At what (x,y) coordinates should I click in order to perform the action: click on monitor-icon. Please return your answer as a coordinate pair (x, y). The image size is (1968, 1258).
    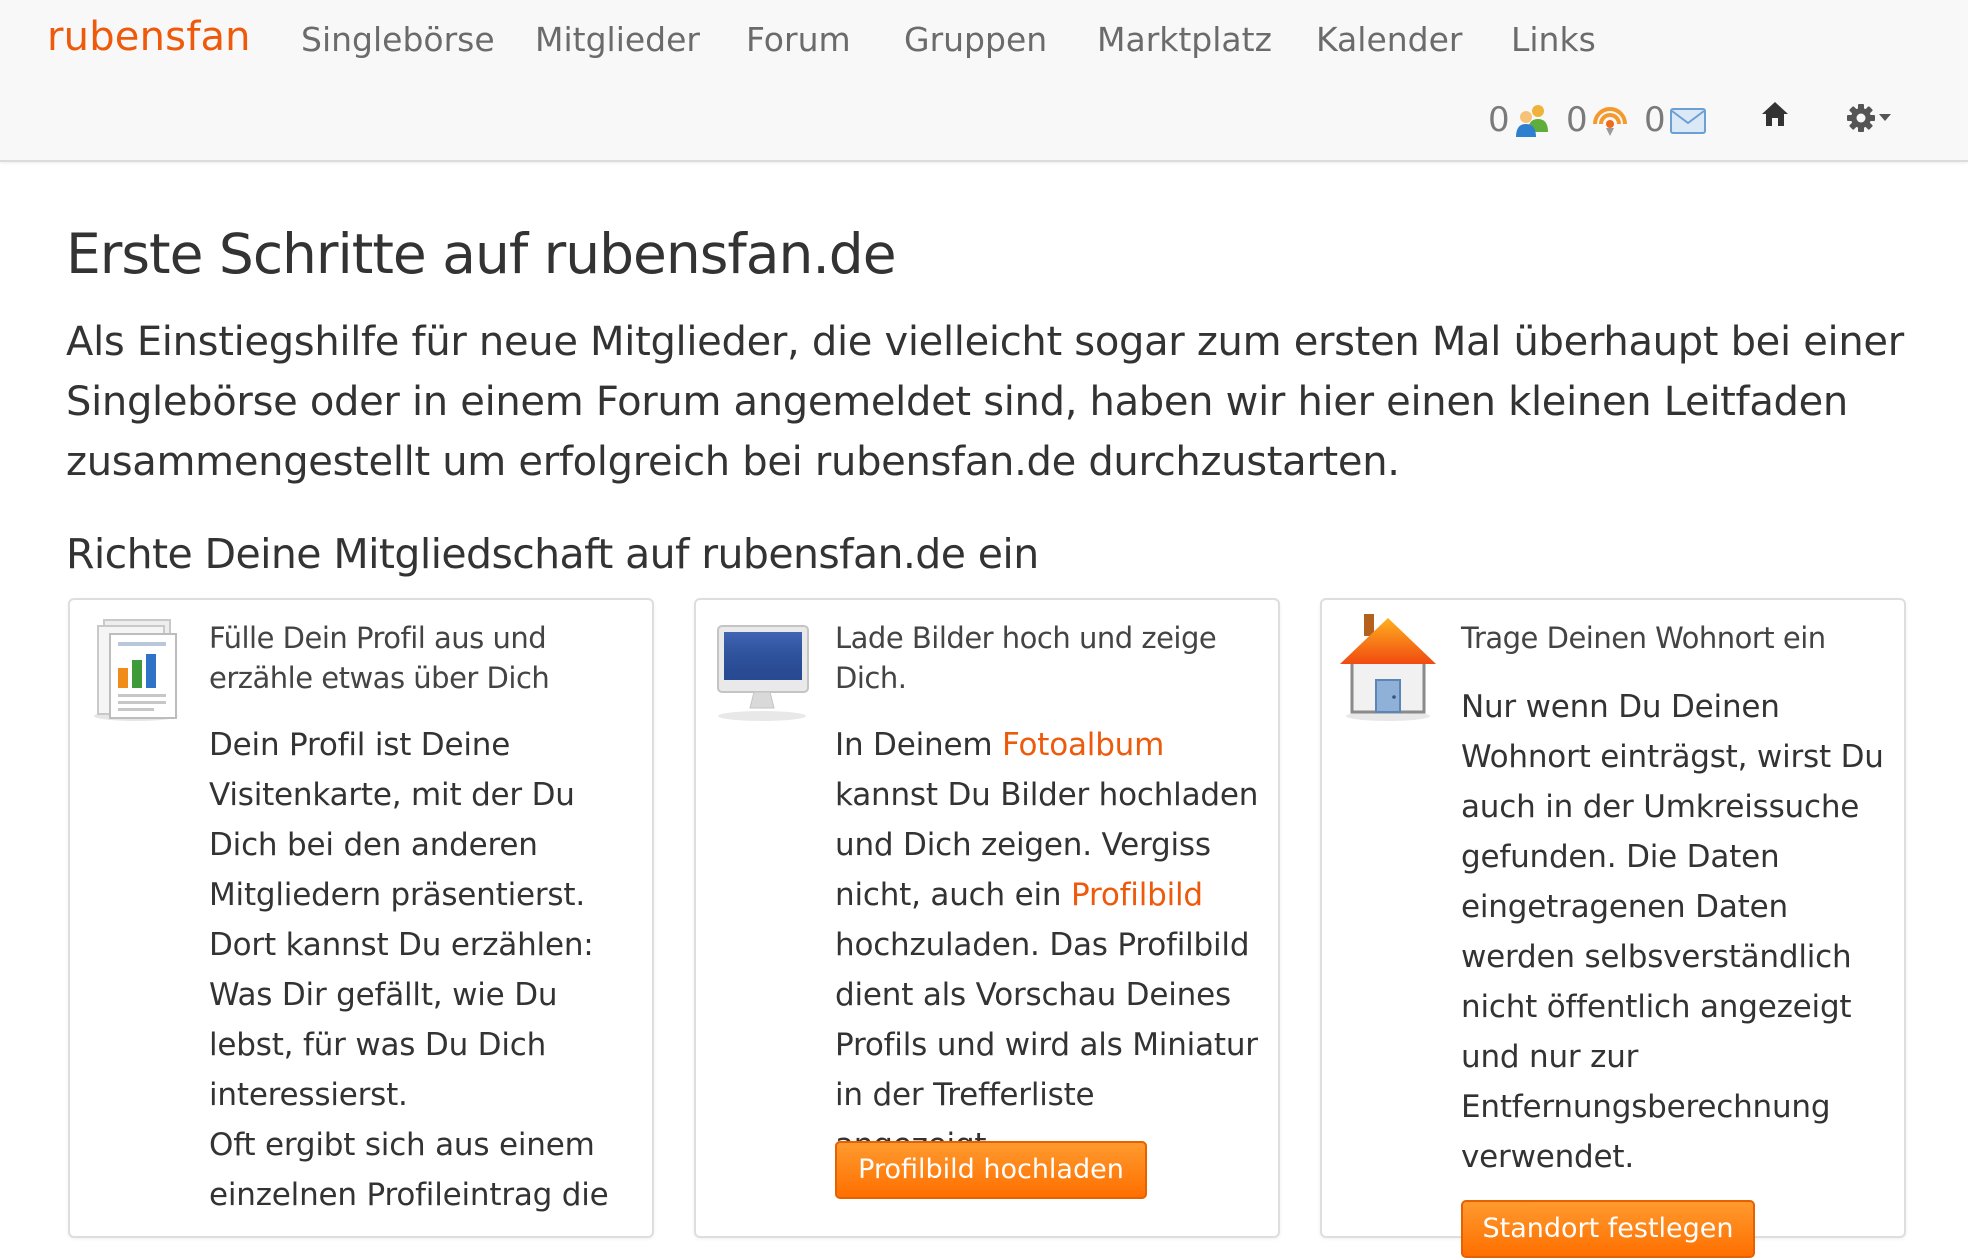
    Looking at the image, I should click on (763, 673).